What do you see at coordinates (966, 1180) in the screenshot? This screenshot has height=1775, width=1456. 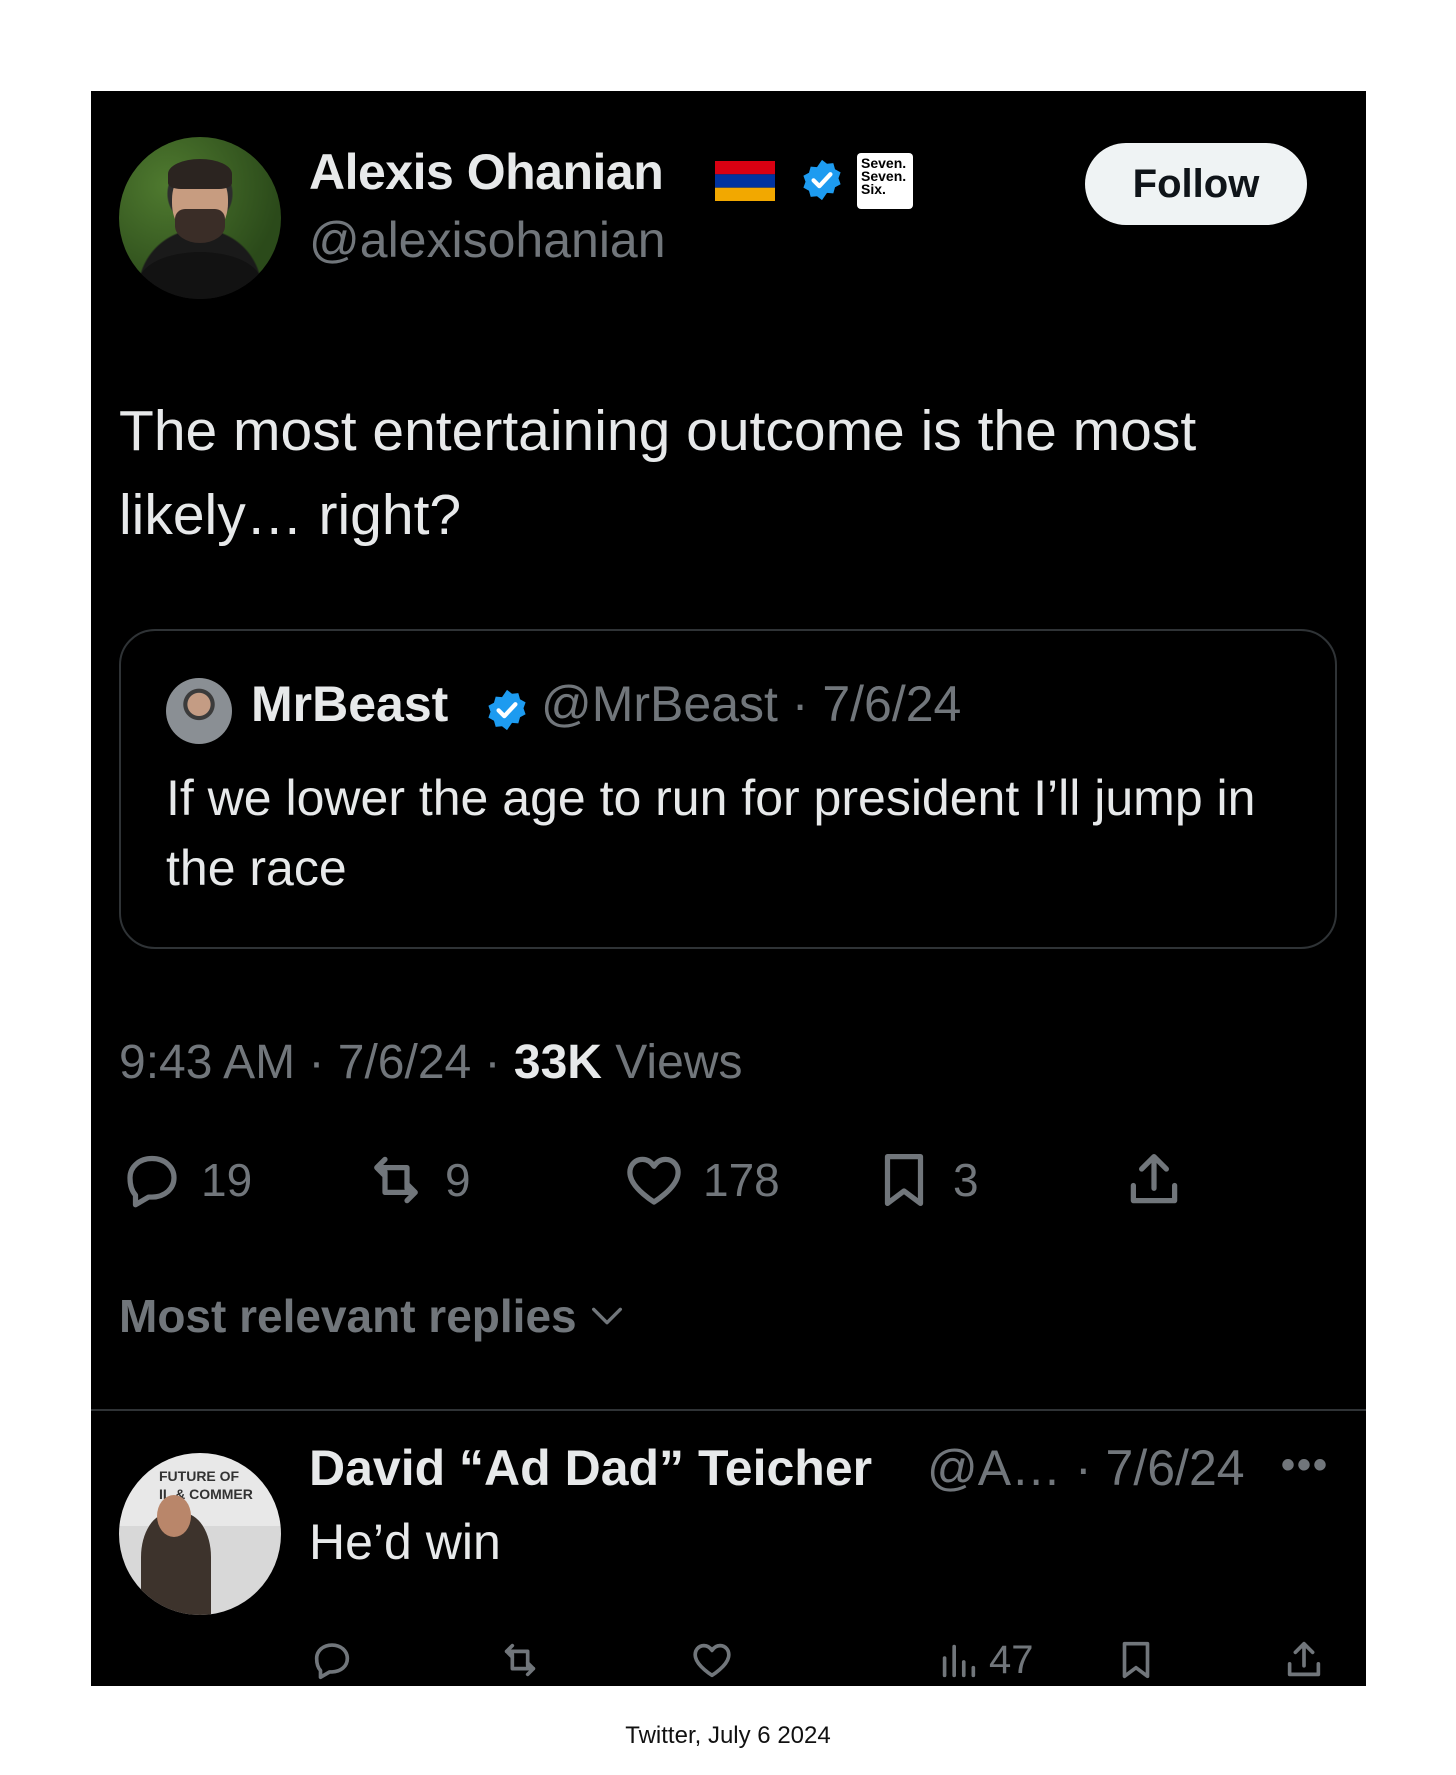 I see `bookmark-count: 3` at bounding box center [966, 1180].